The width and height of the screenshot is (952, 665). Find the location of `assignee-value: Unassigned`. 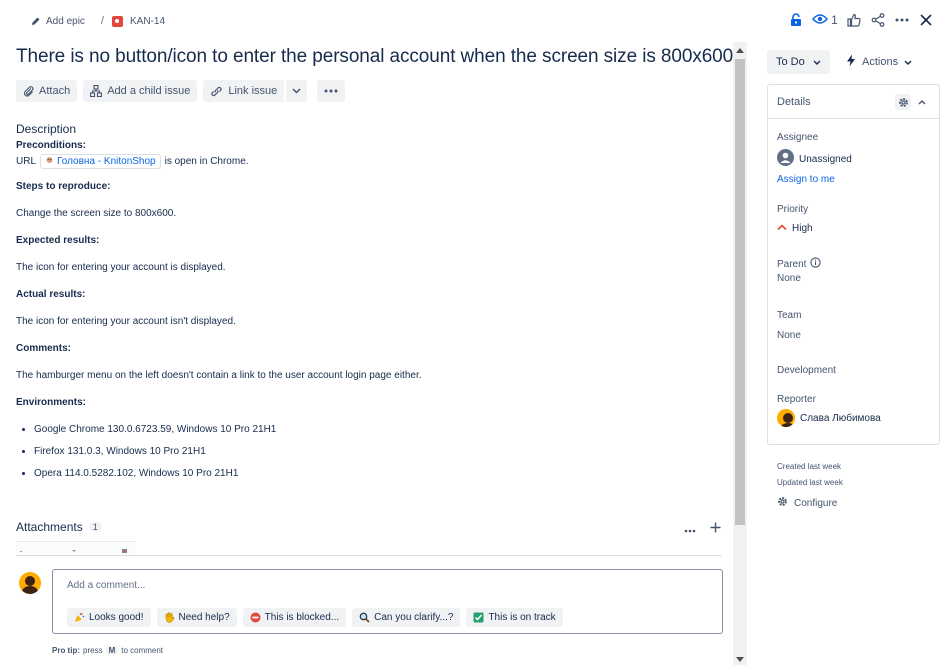

assignee-value: Unassigned is located at coordinates (814, 159).